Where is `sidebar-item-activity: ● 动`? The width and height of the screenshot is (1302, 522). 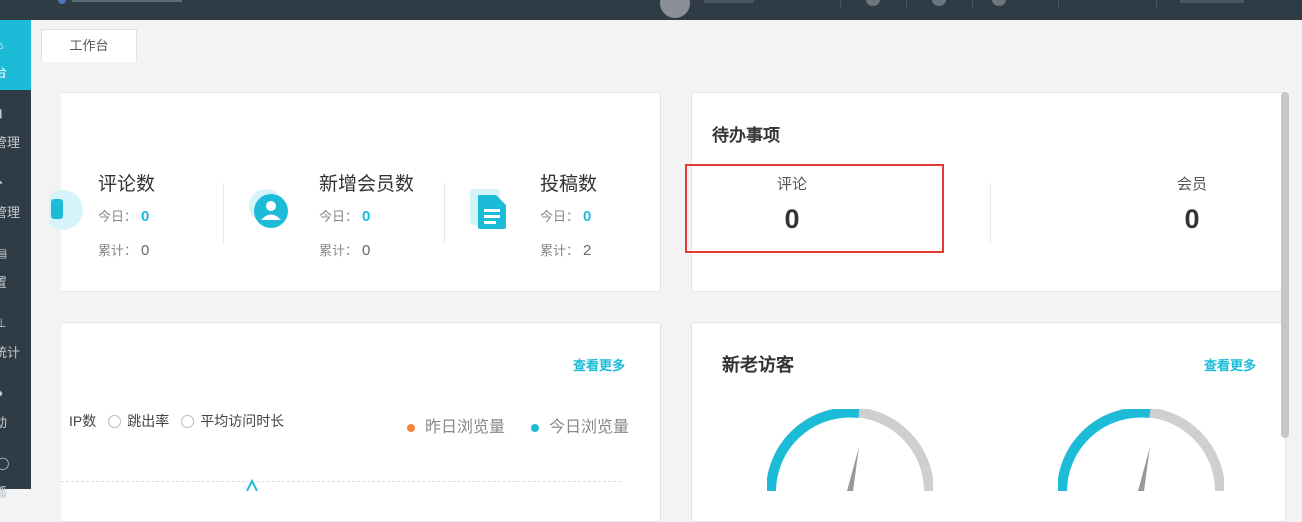
sidebar-item-activity: ● 动 is located at coordinates (15, 405).